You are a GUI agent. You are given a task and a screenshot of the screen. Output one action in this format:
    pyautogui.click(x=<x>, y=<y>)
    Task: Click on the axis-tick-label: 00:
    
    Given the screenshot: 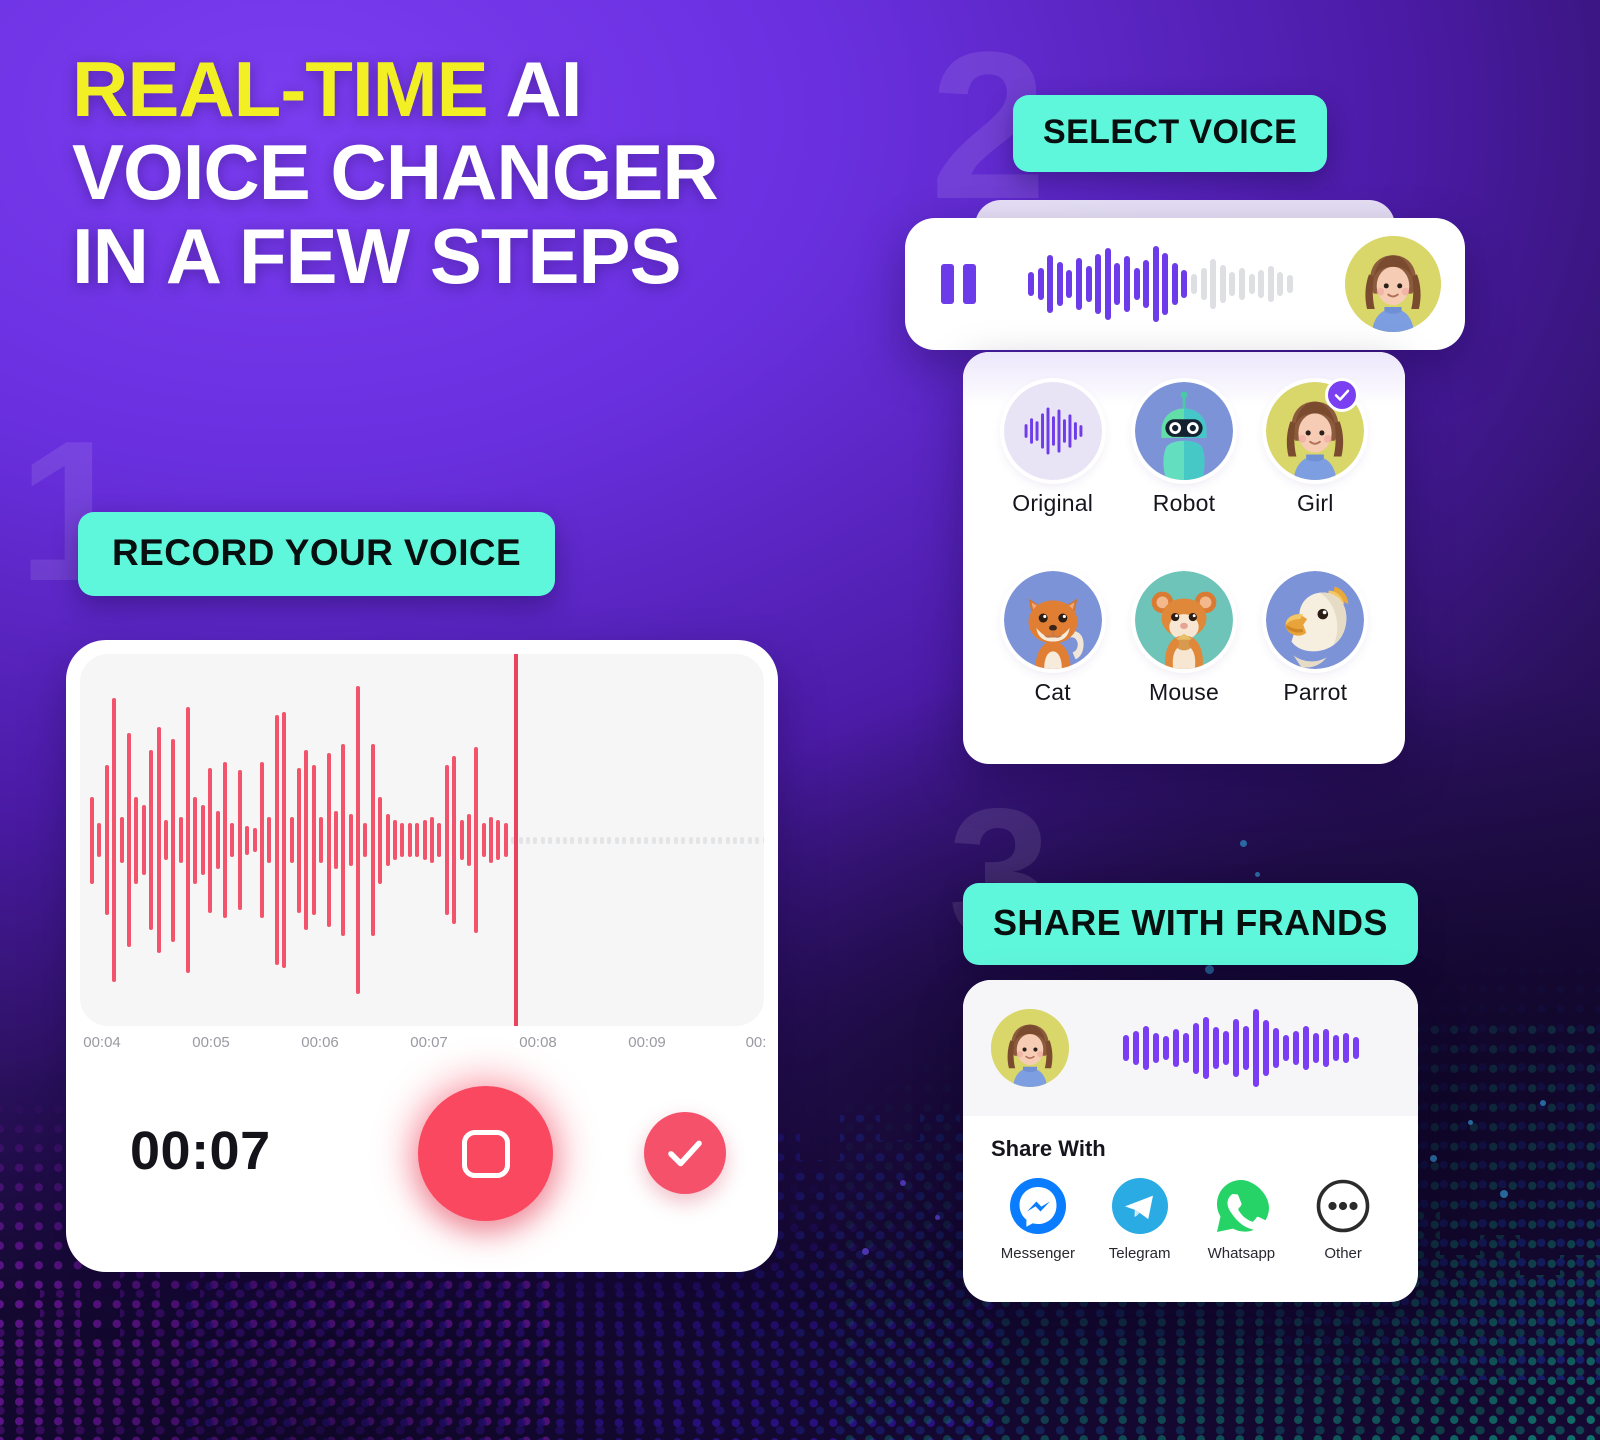 What is the action you would take?
    pyautogui.click(x=756, y=1042)
    